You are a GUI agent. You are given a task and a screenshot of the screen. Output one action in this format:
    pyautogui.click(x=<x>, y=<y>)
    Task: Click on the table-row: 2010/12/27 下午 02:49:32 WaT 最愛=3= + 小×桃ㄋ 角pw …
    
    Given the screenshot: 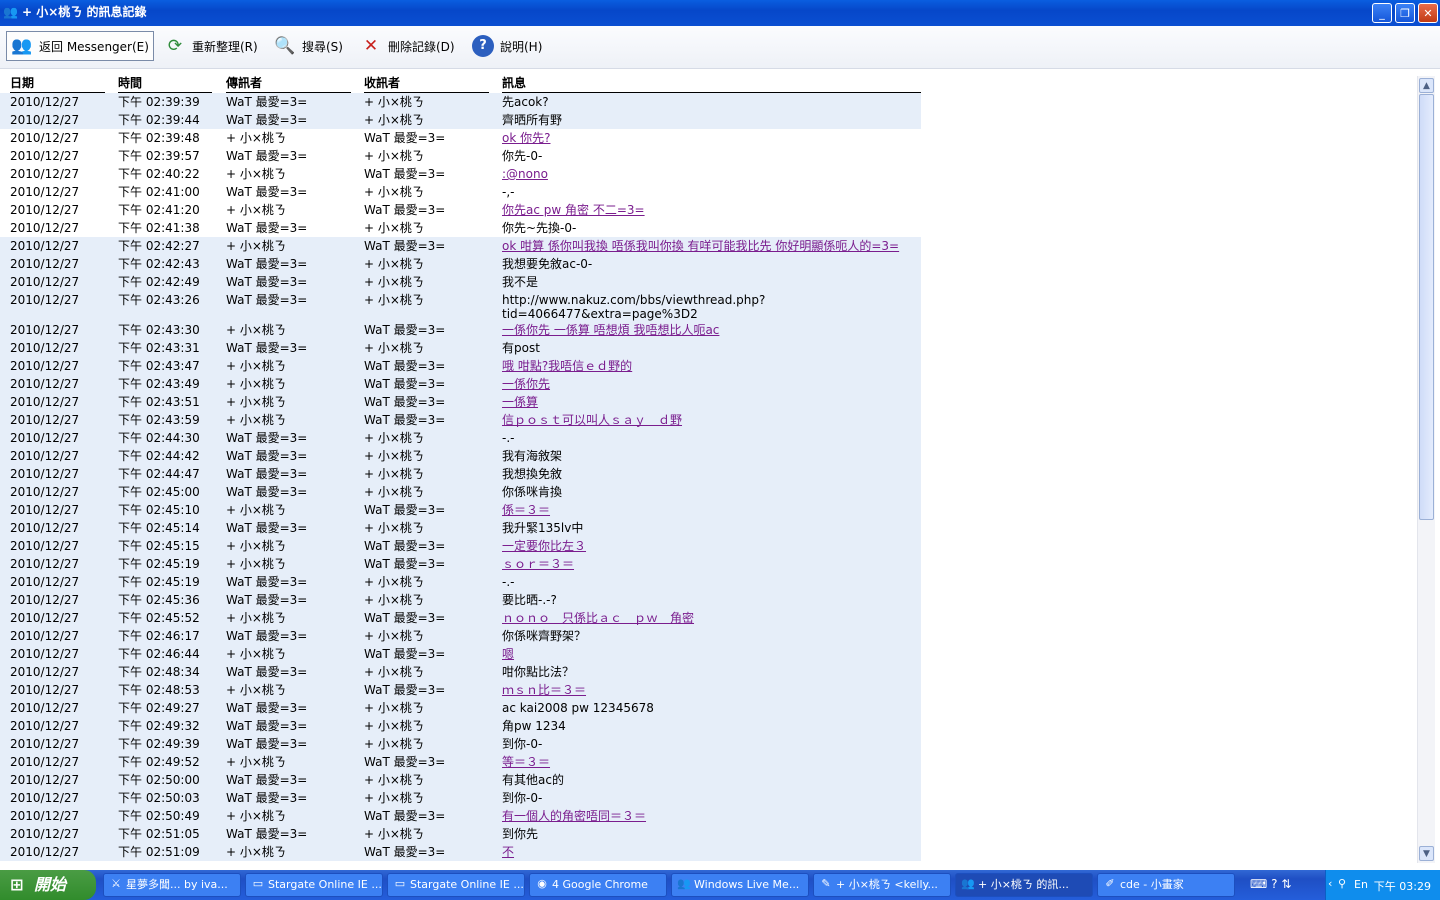 What is the action you would take?
    pyautogui.click(x=460, y=726)
    